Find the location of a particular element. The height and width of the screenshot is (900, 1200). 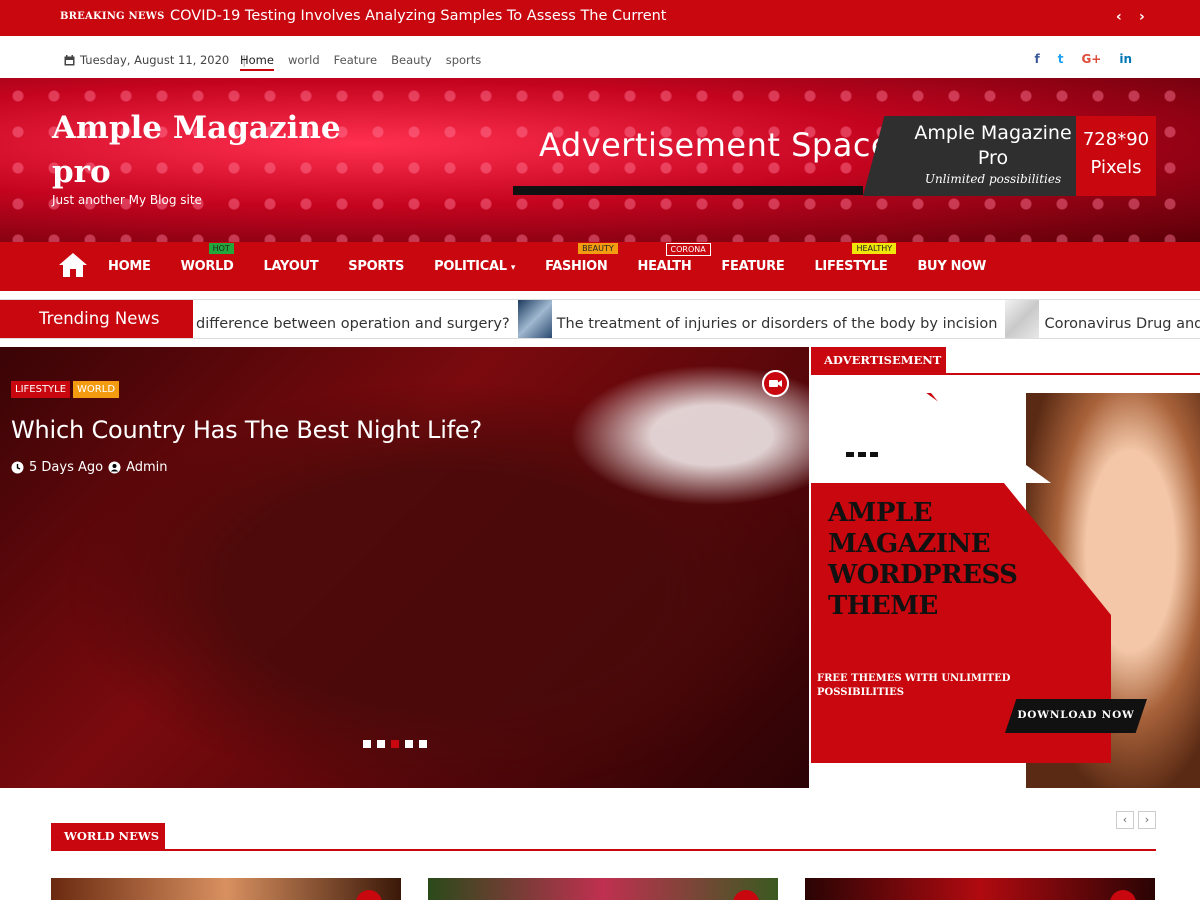

social-links: f t G+ in is located at coordinates (1083, 59).